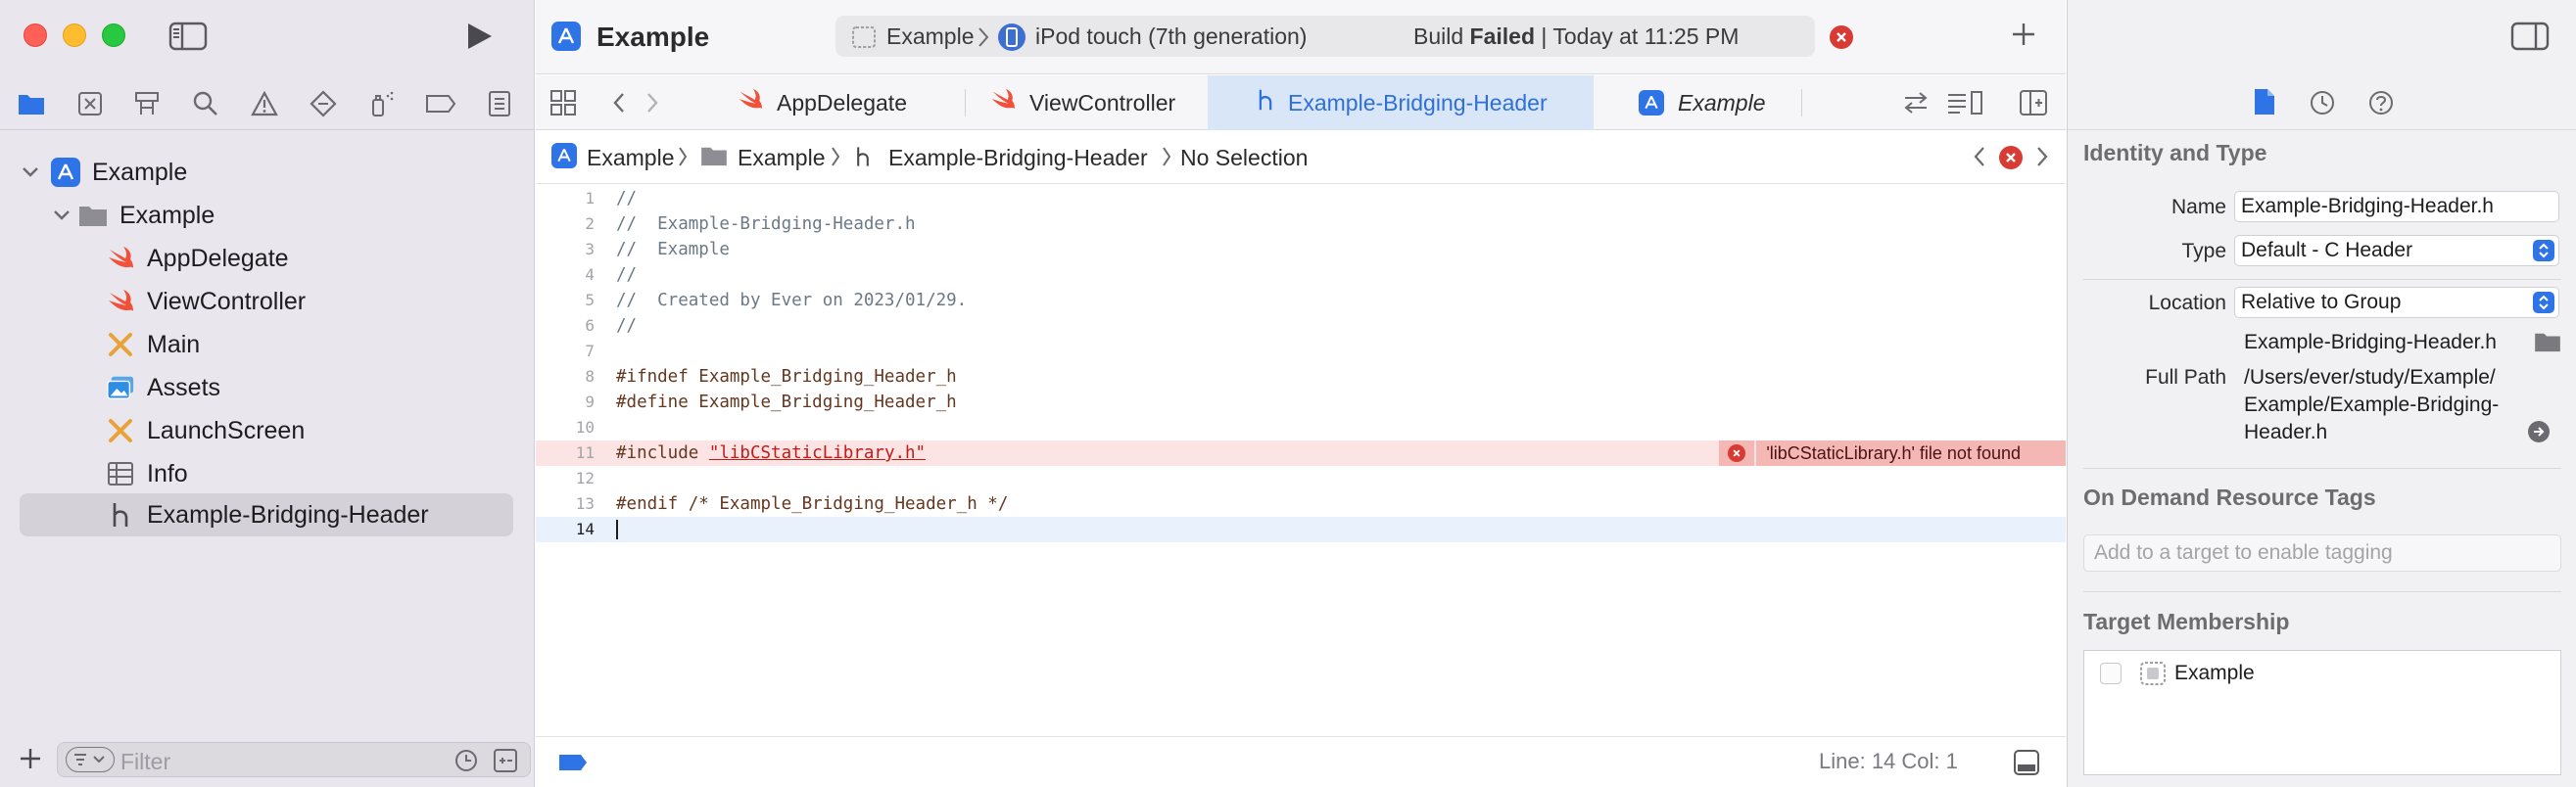  What do you see at coordinates (1916, 105) in the screenshot?
I see `swap-arrows-icon` at bounding box center [1916, 105].